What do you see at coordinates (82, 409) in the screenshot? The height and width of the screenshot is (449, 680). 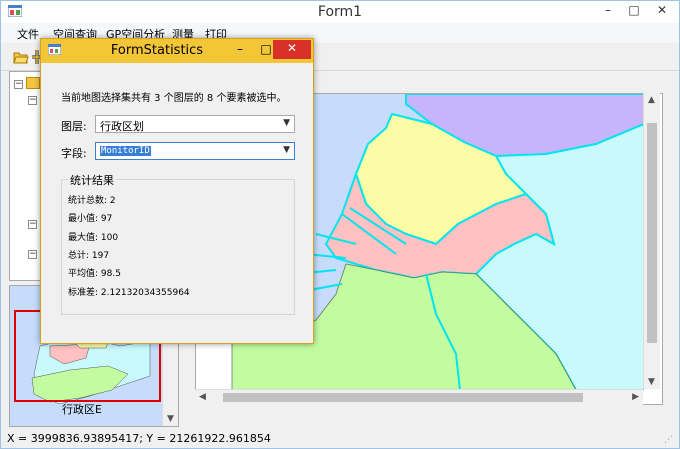 I see `overview-region-label: 行政区E` at bounding box center [82, 409].